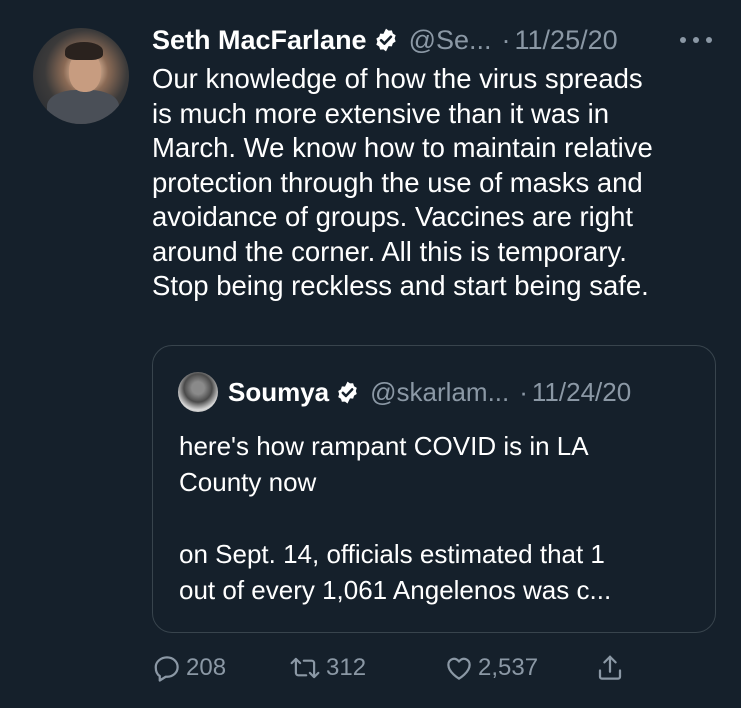 This screenshot has width=741, height=708. I want to click on reply-icon, so click(167, 668).